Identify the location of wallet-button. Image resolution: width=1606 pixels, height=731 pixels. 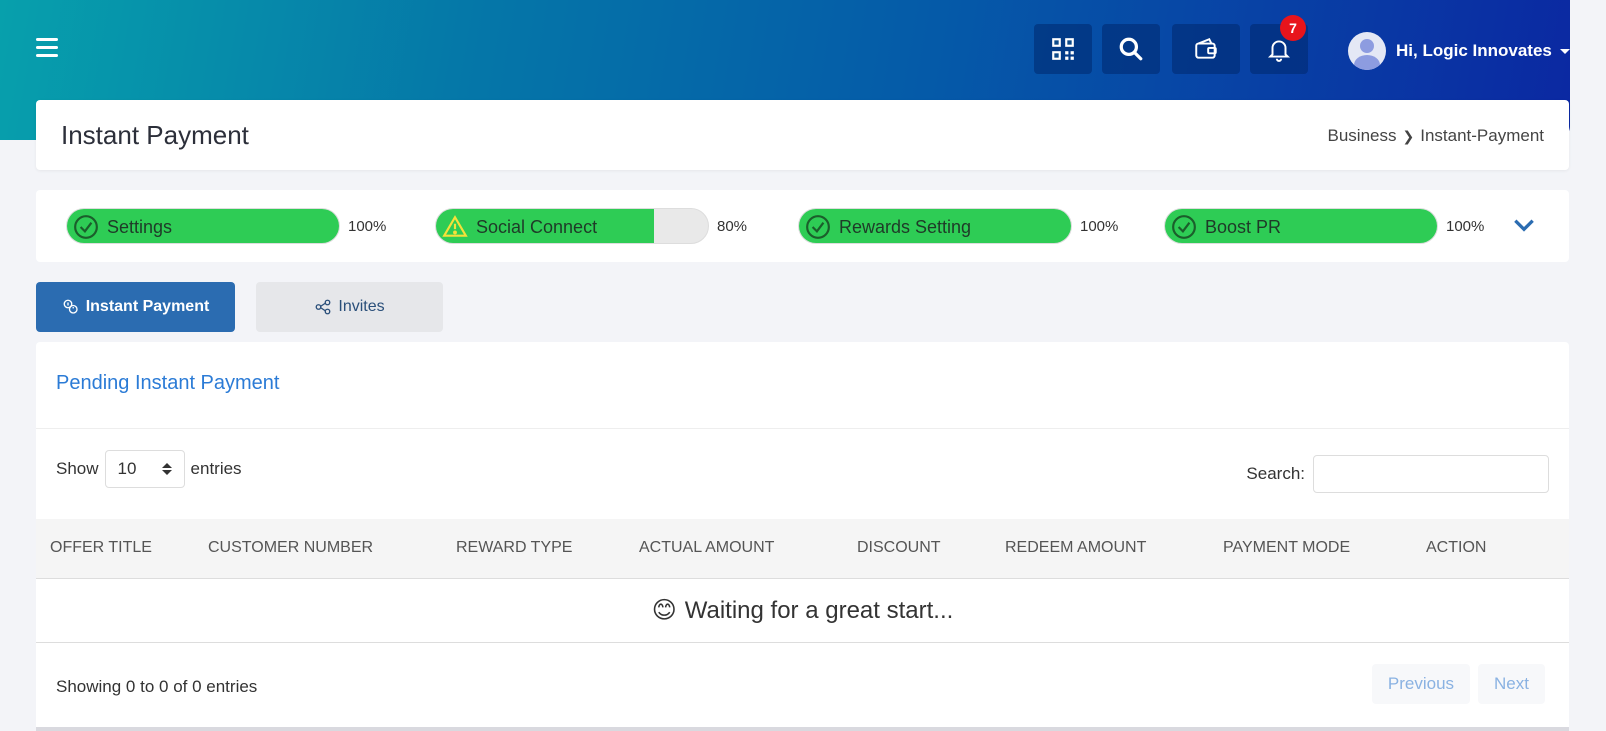
(1206, 49).